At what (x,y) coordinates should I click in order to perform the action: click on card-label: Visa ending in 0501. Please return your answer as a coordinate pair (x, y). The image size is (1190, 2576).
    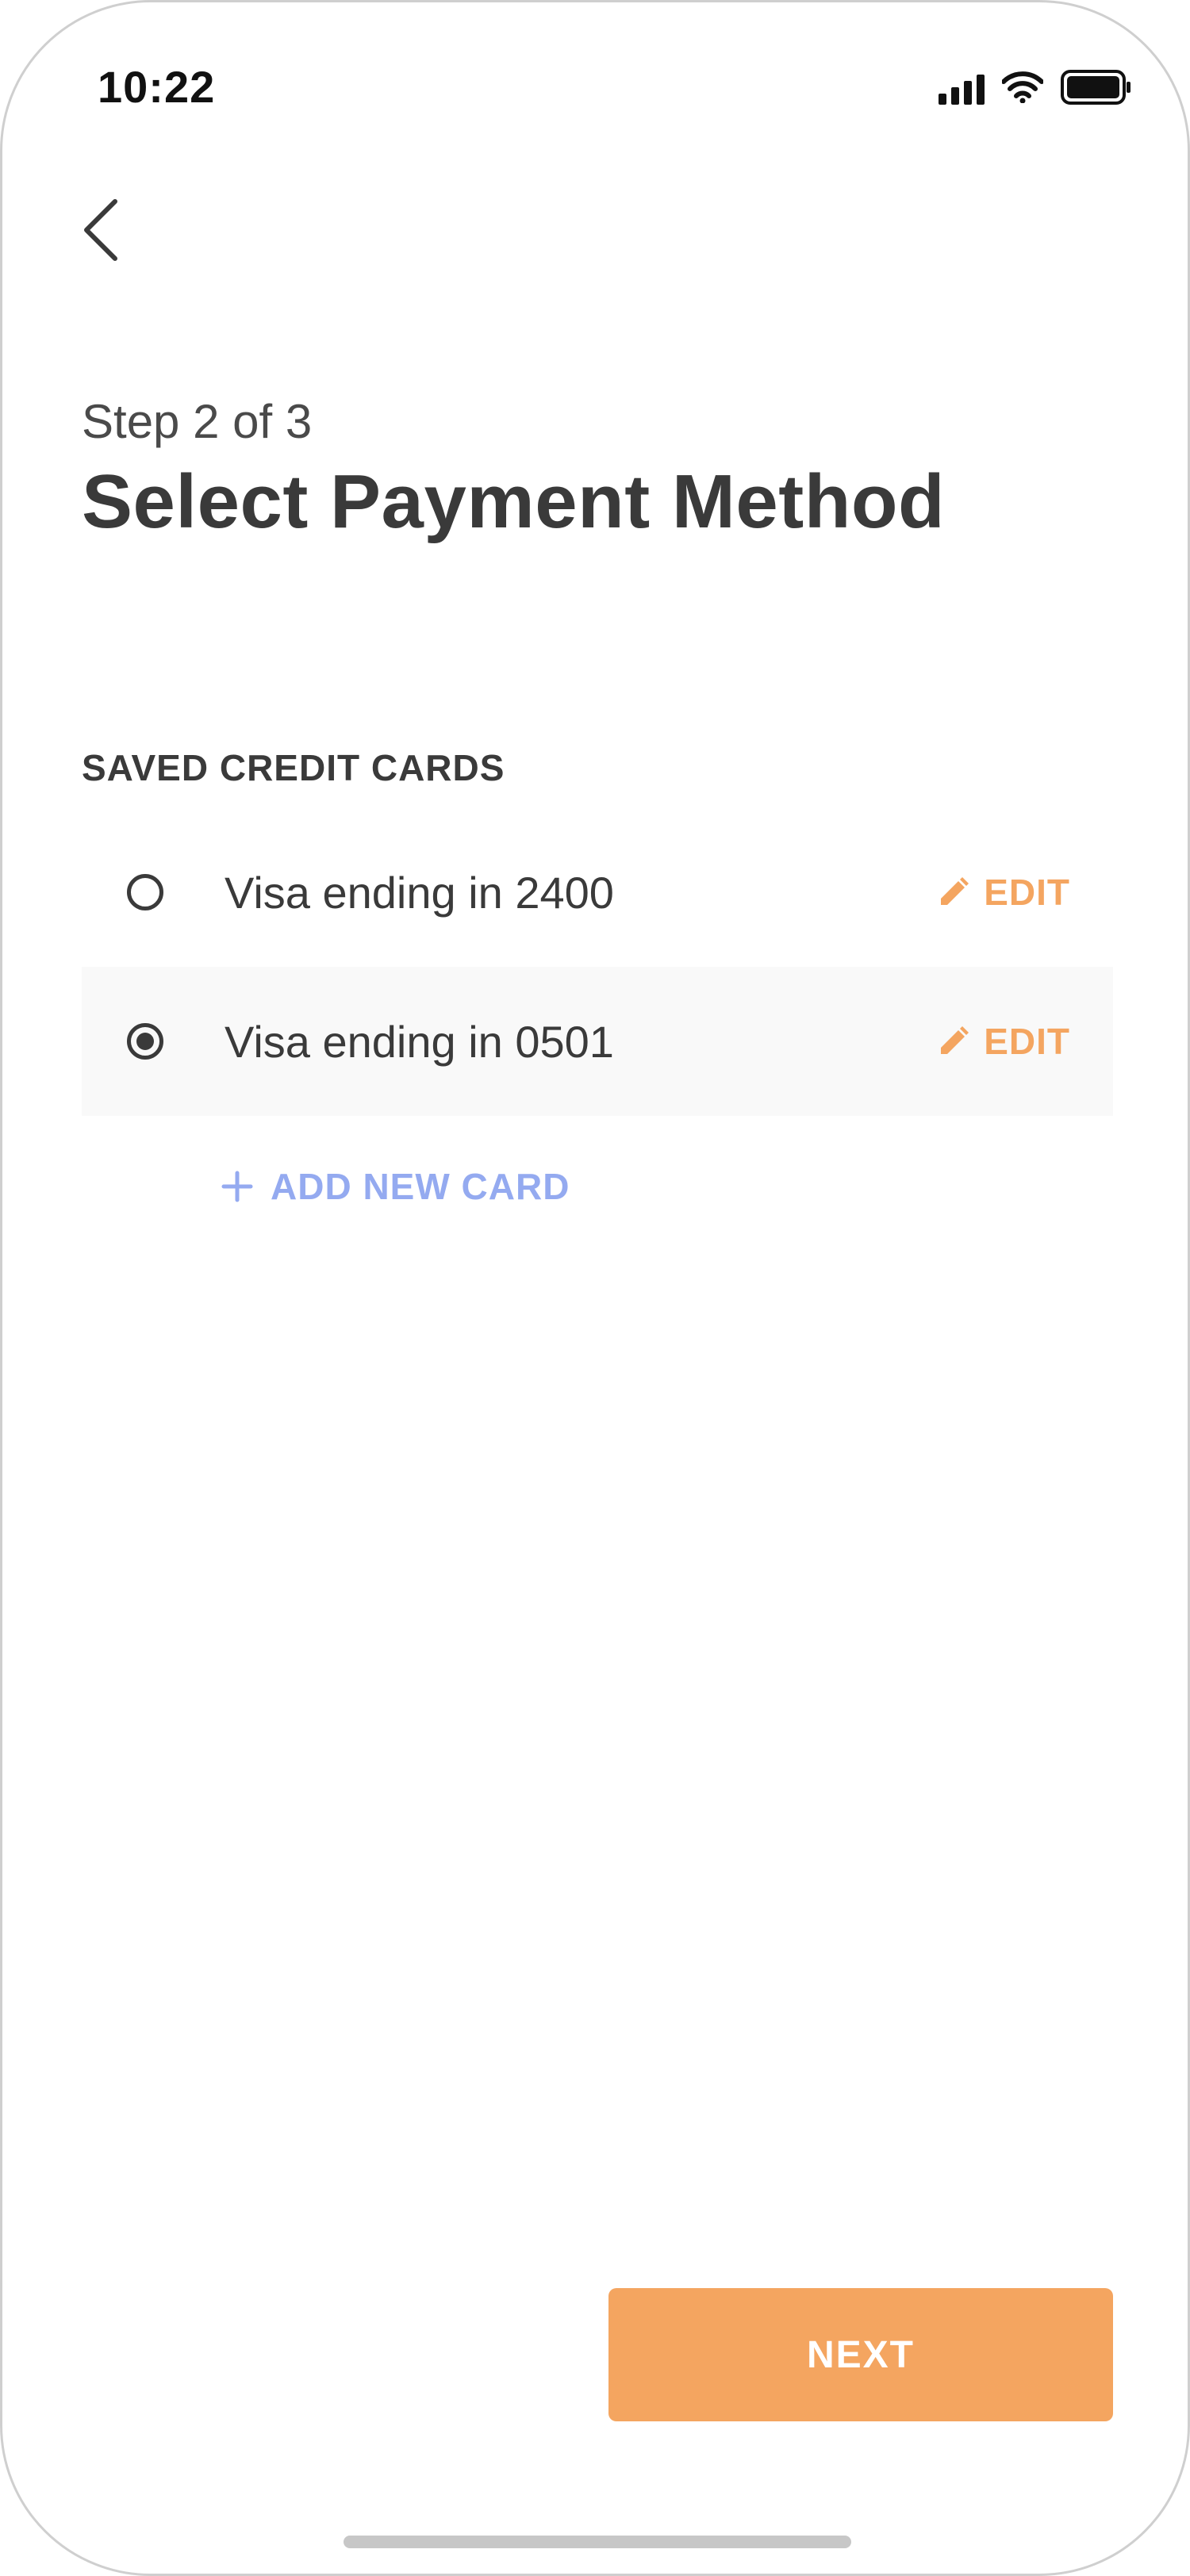
    Looking at the image, I should click on (420, 1041).